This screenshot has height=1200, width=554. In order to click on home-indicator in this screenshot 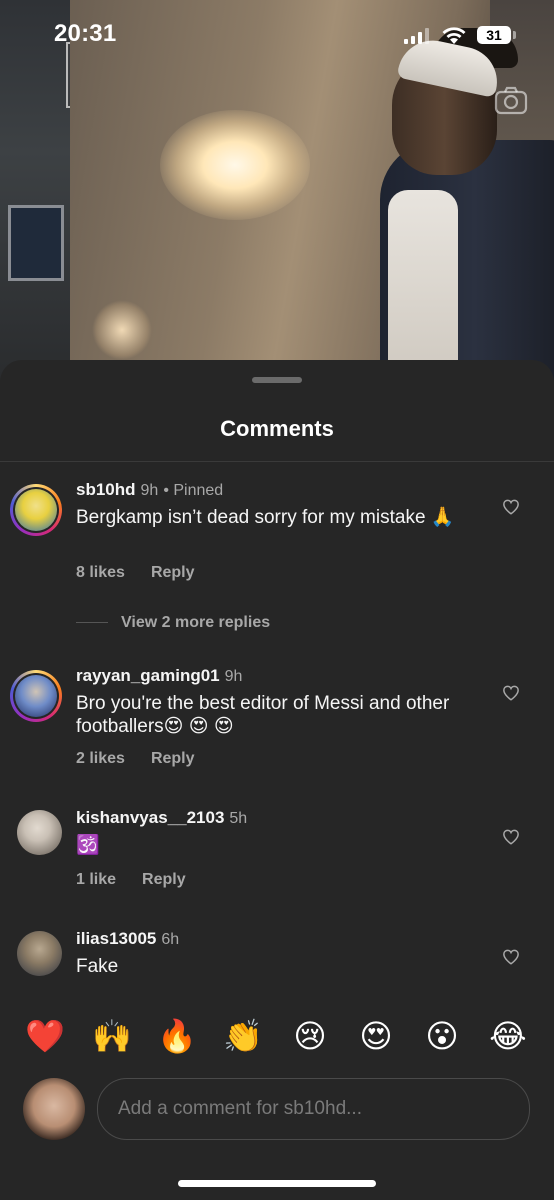, I will do `click(277, 1183)`.